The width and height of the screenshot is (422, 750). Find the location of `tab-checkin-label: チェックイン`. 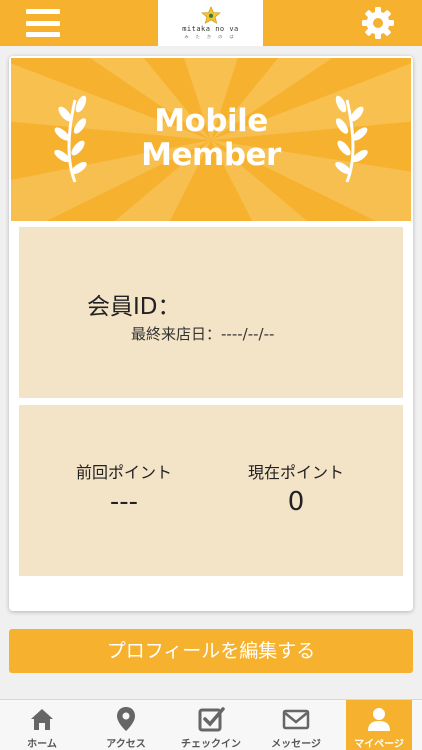

tab-checkin-label: チェックイン is located at coordinates (211, 744).